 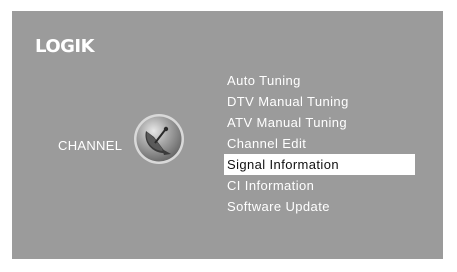 I want to click on menu-item-channel-edit: Channel Edit, so click(x=319, y=143).